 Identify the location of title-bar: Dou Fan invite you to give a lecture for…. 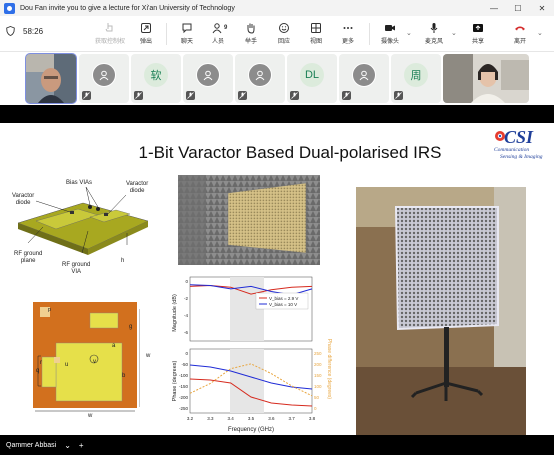
(277, 8).